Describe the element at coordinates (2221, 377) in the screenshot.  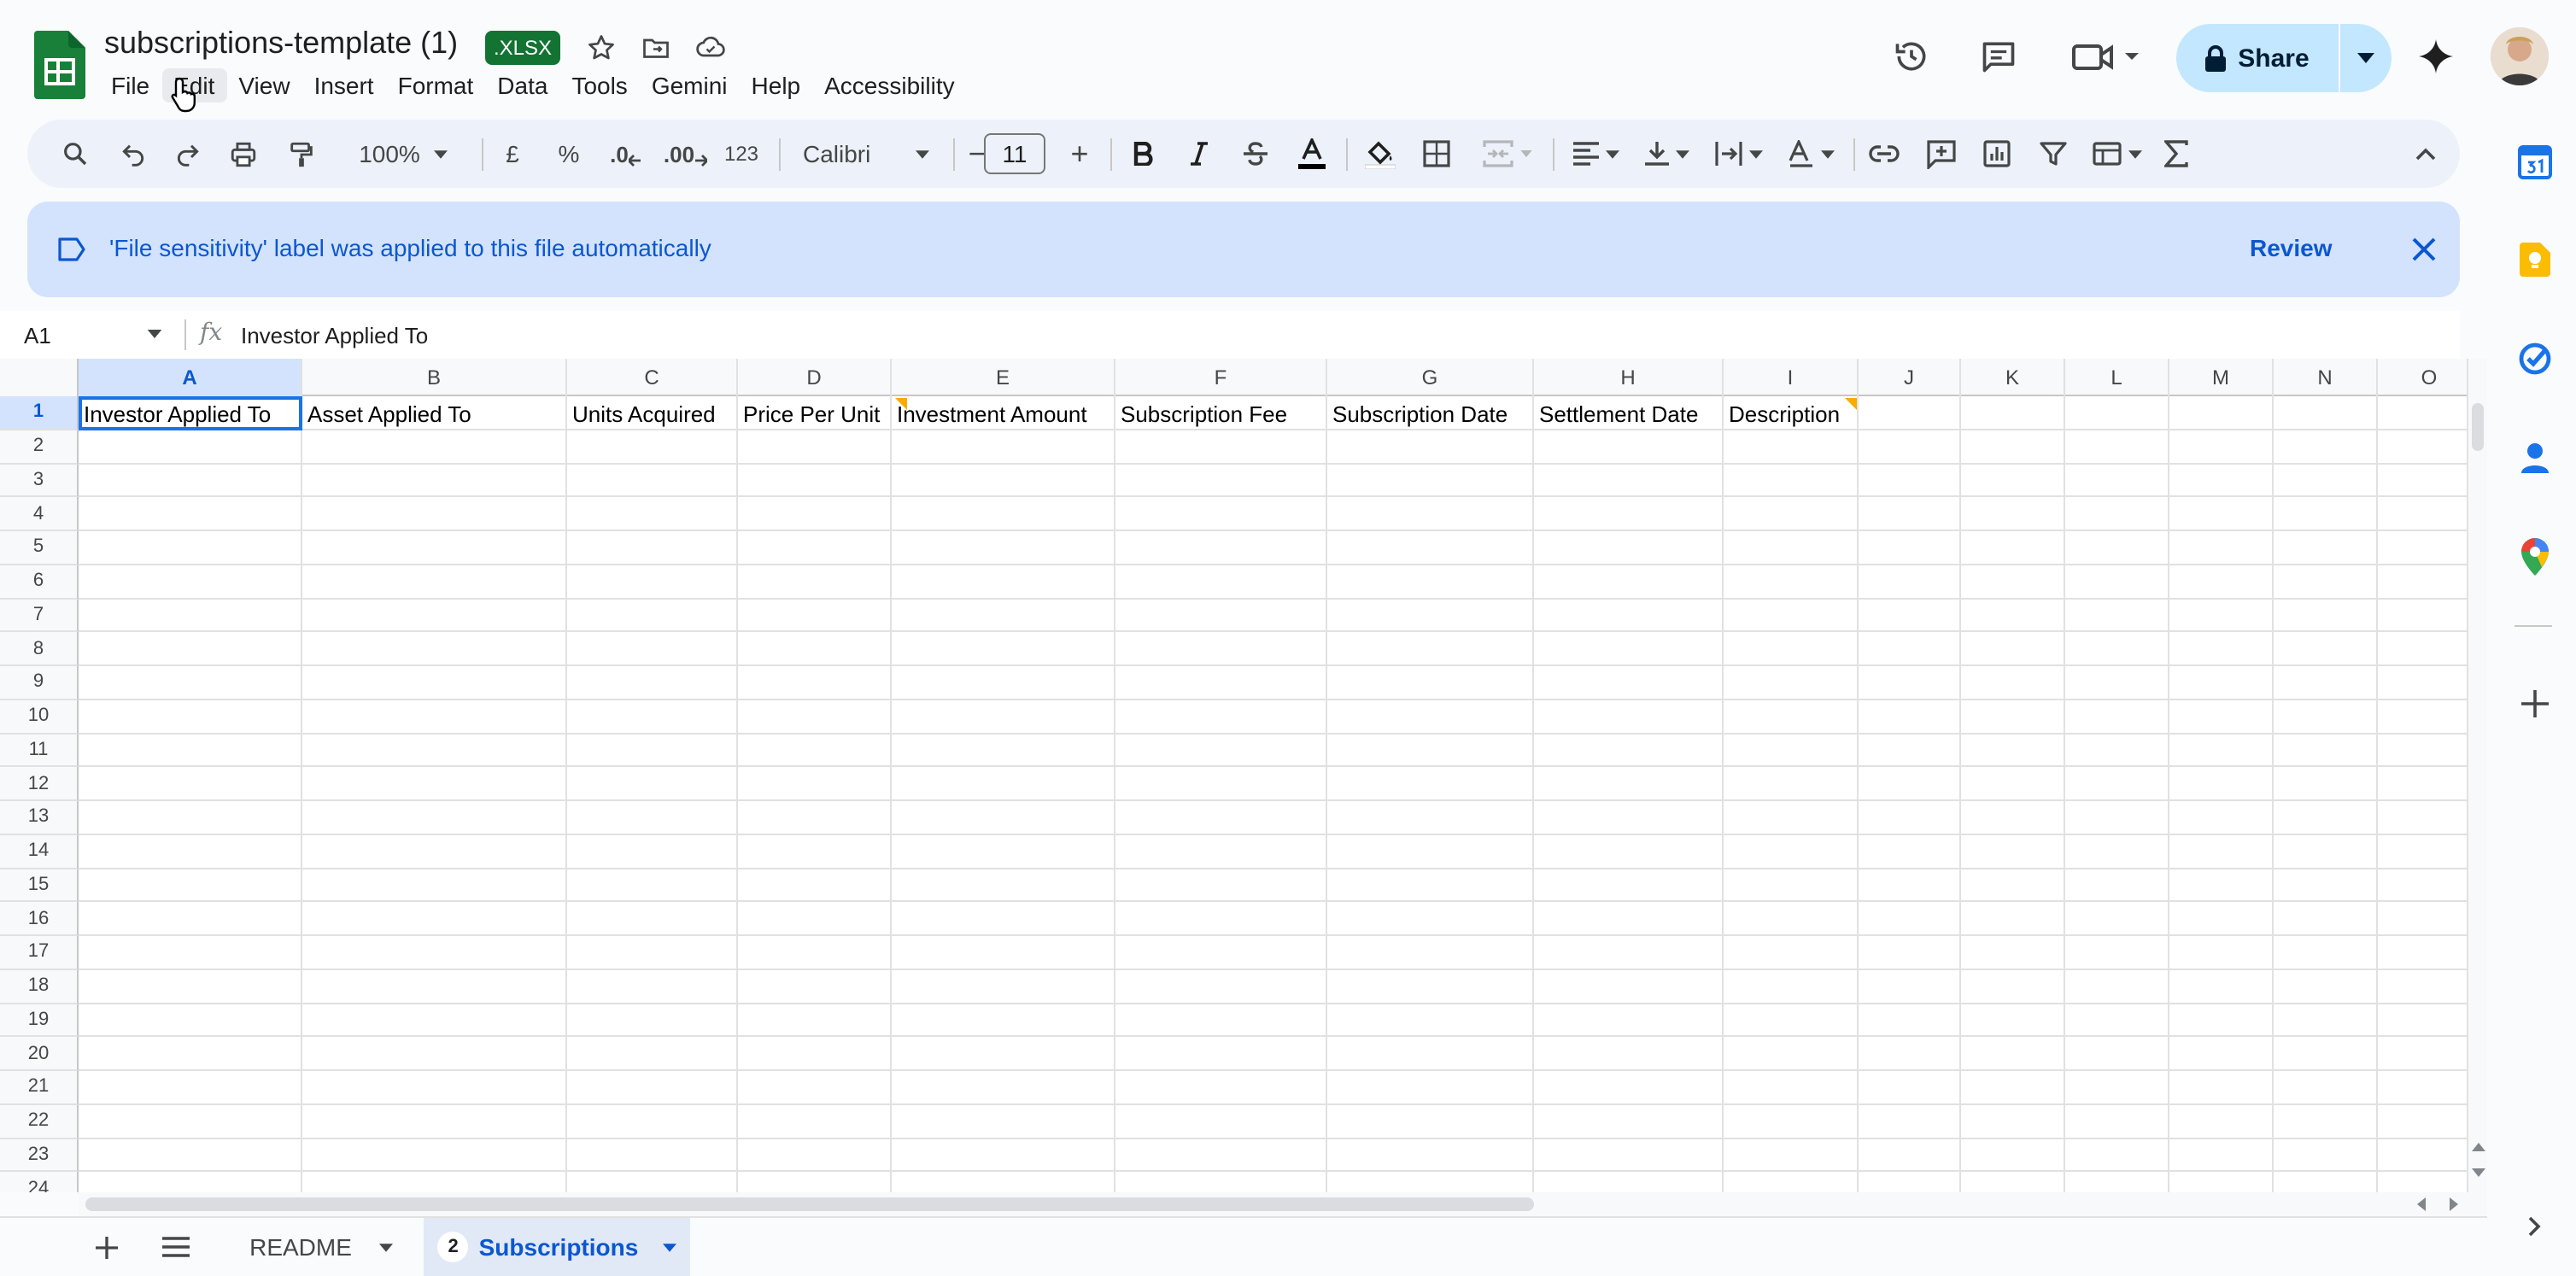
I see `column-header-m: M` at that location.